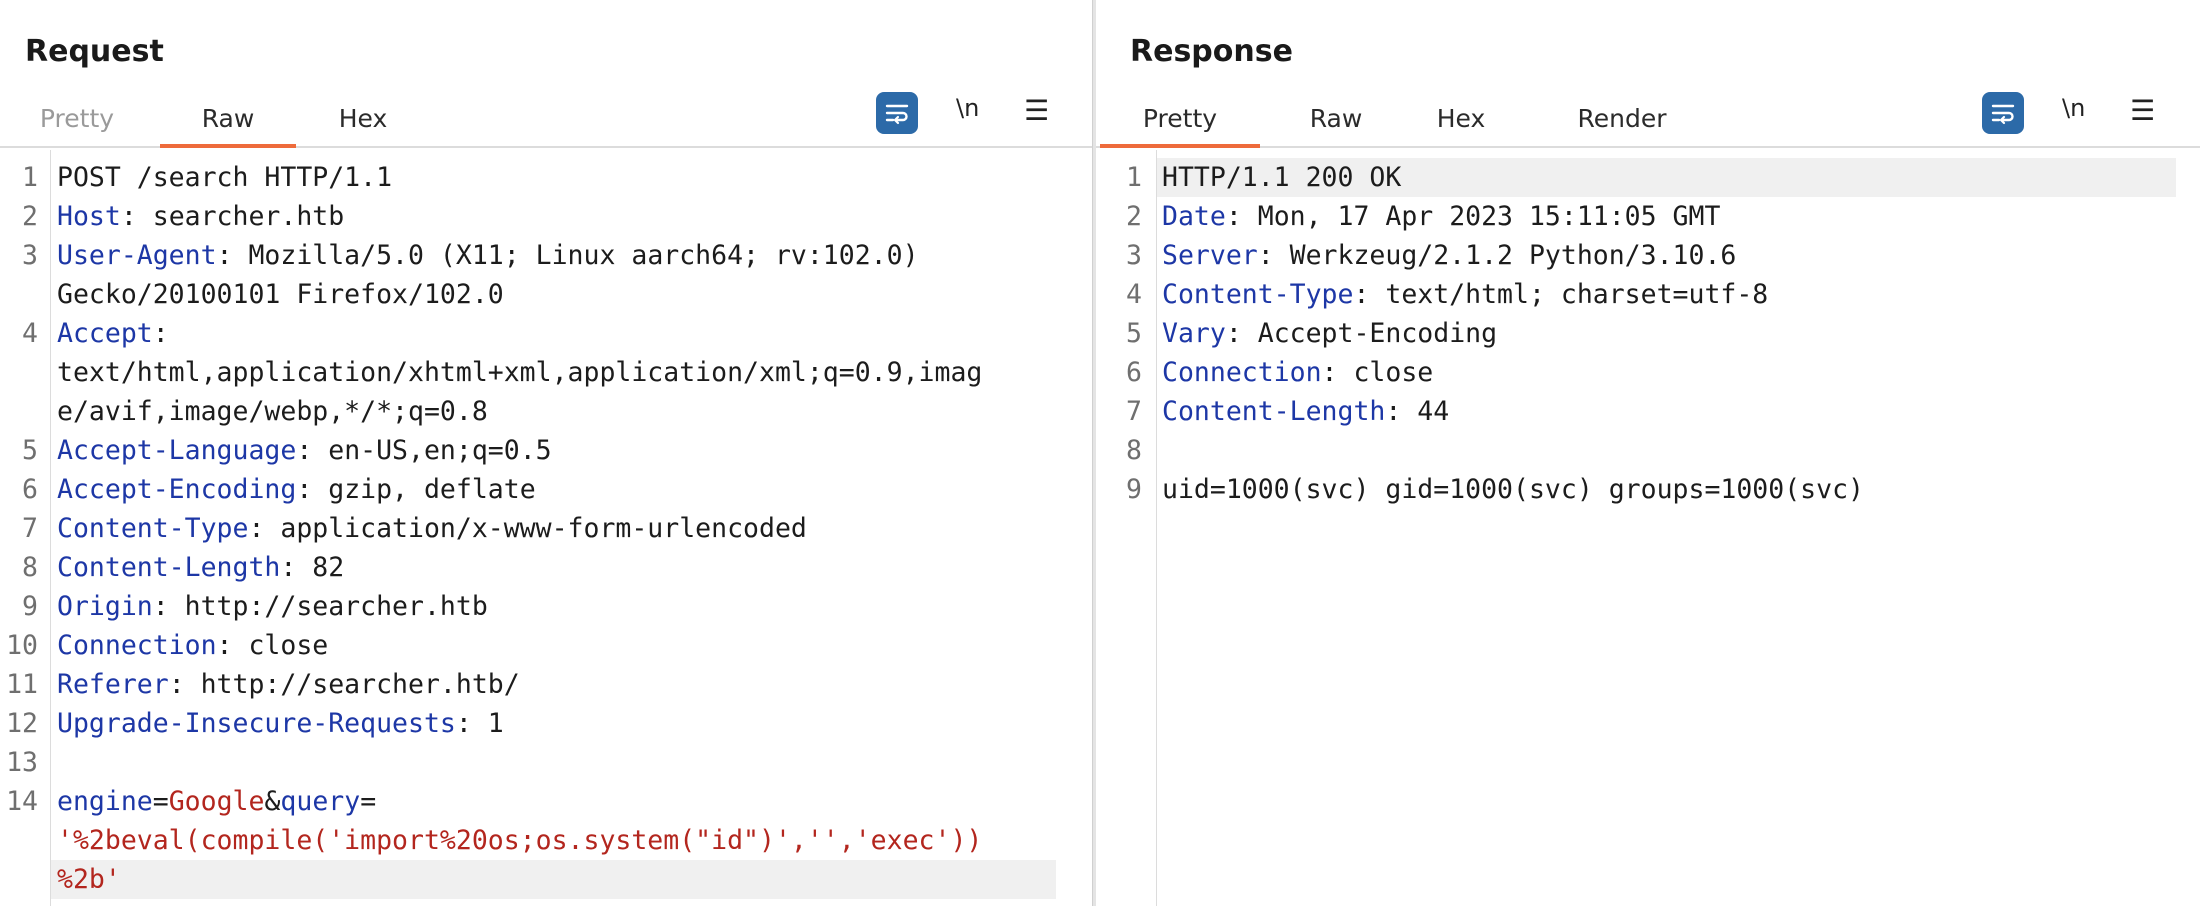 This screenshot has width=2200, height=906. I want to click on header-name: Connection, so click(1242, 372).